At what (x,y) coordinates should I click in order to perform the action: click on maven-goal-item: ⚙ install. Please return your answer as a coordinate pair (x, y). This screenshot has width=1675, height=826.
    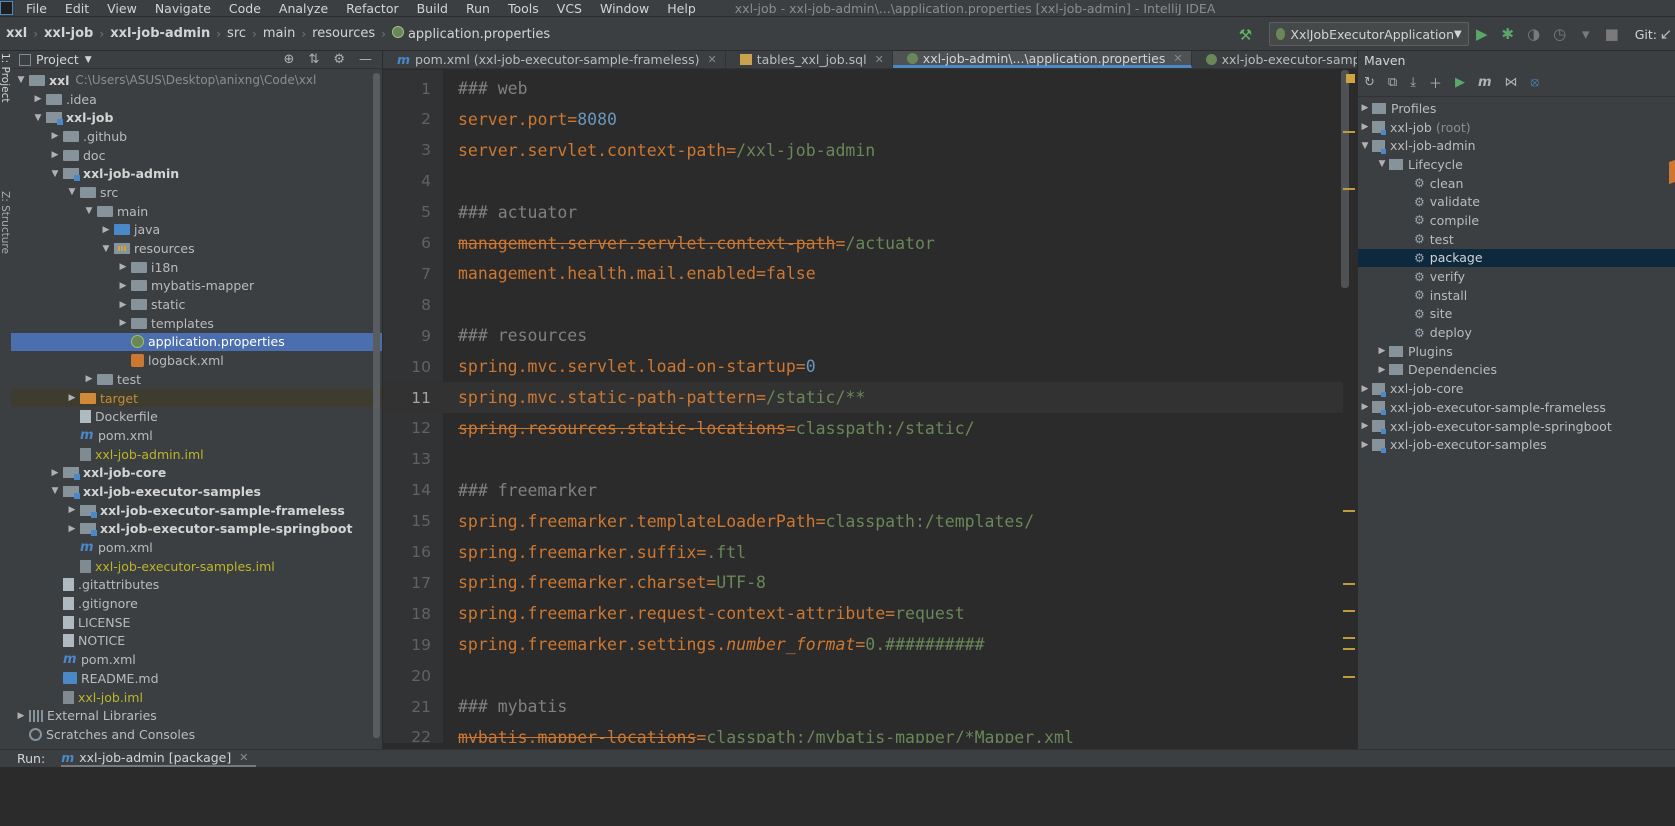
    Looking at the image, I should click on (1516, 295).